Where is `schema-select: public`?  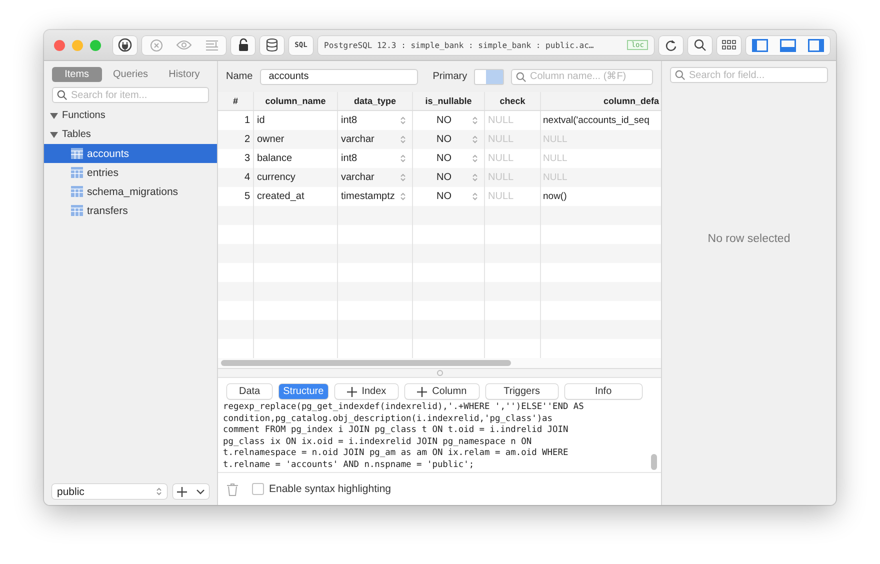
schema-select: public is located at coordinates (109, 491).